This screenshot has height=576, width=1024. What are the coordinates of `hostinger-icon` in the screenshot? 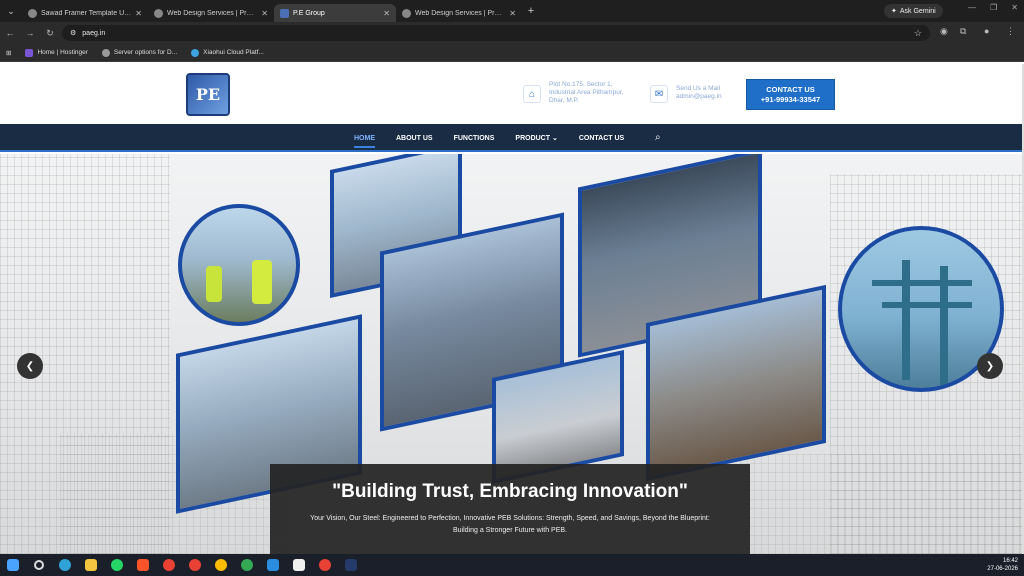 It's located at (29, 52).